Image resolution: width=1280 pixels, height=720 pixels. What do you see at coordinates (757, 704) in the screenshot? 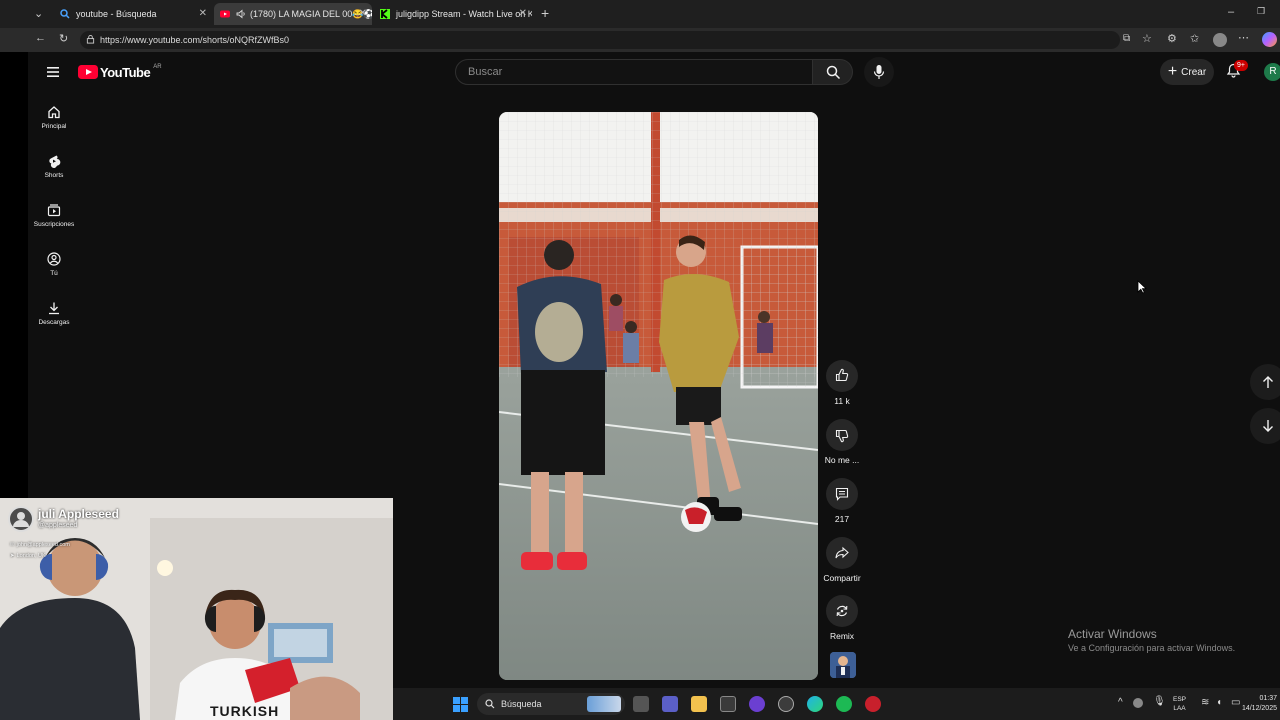
I see `cortana-icon` at bounding box center [757, 704].